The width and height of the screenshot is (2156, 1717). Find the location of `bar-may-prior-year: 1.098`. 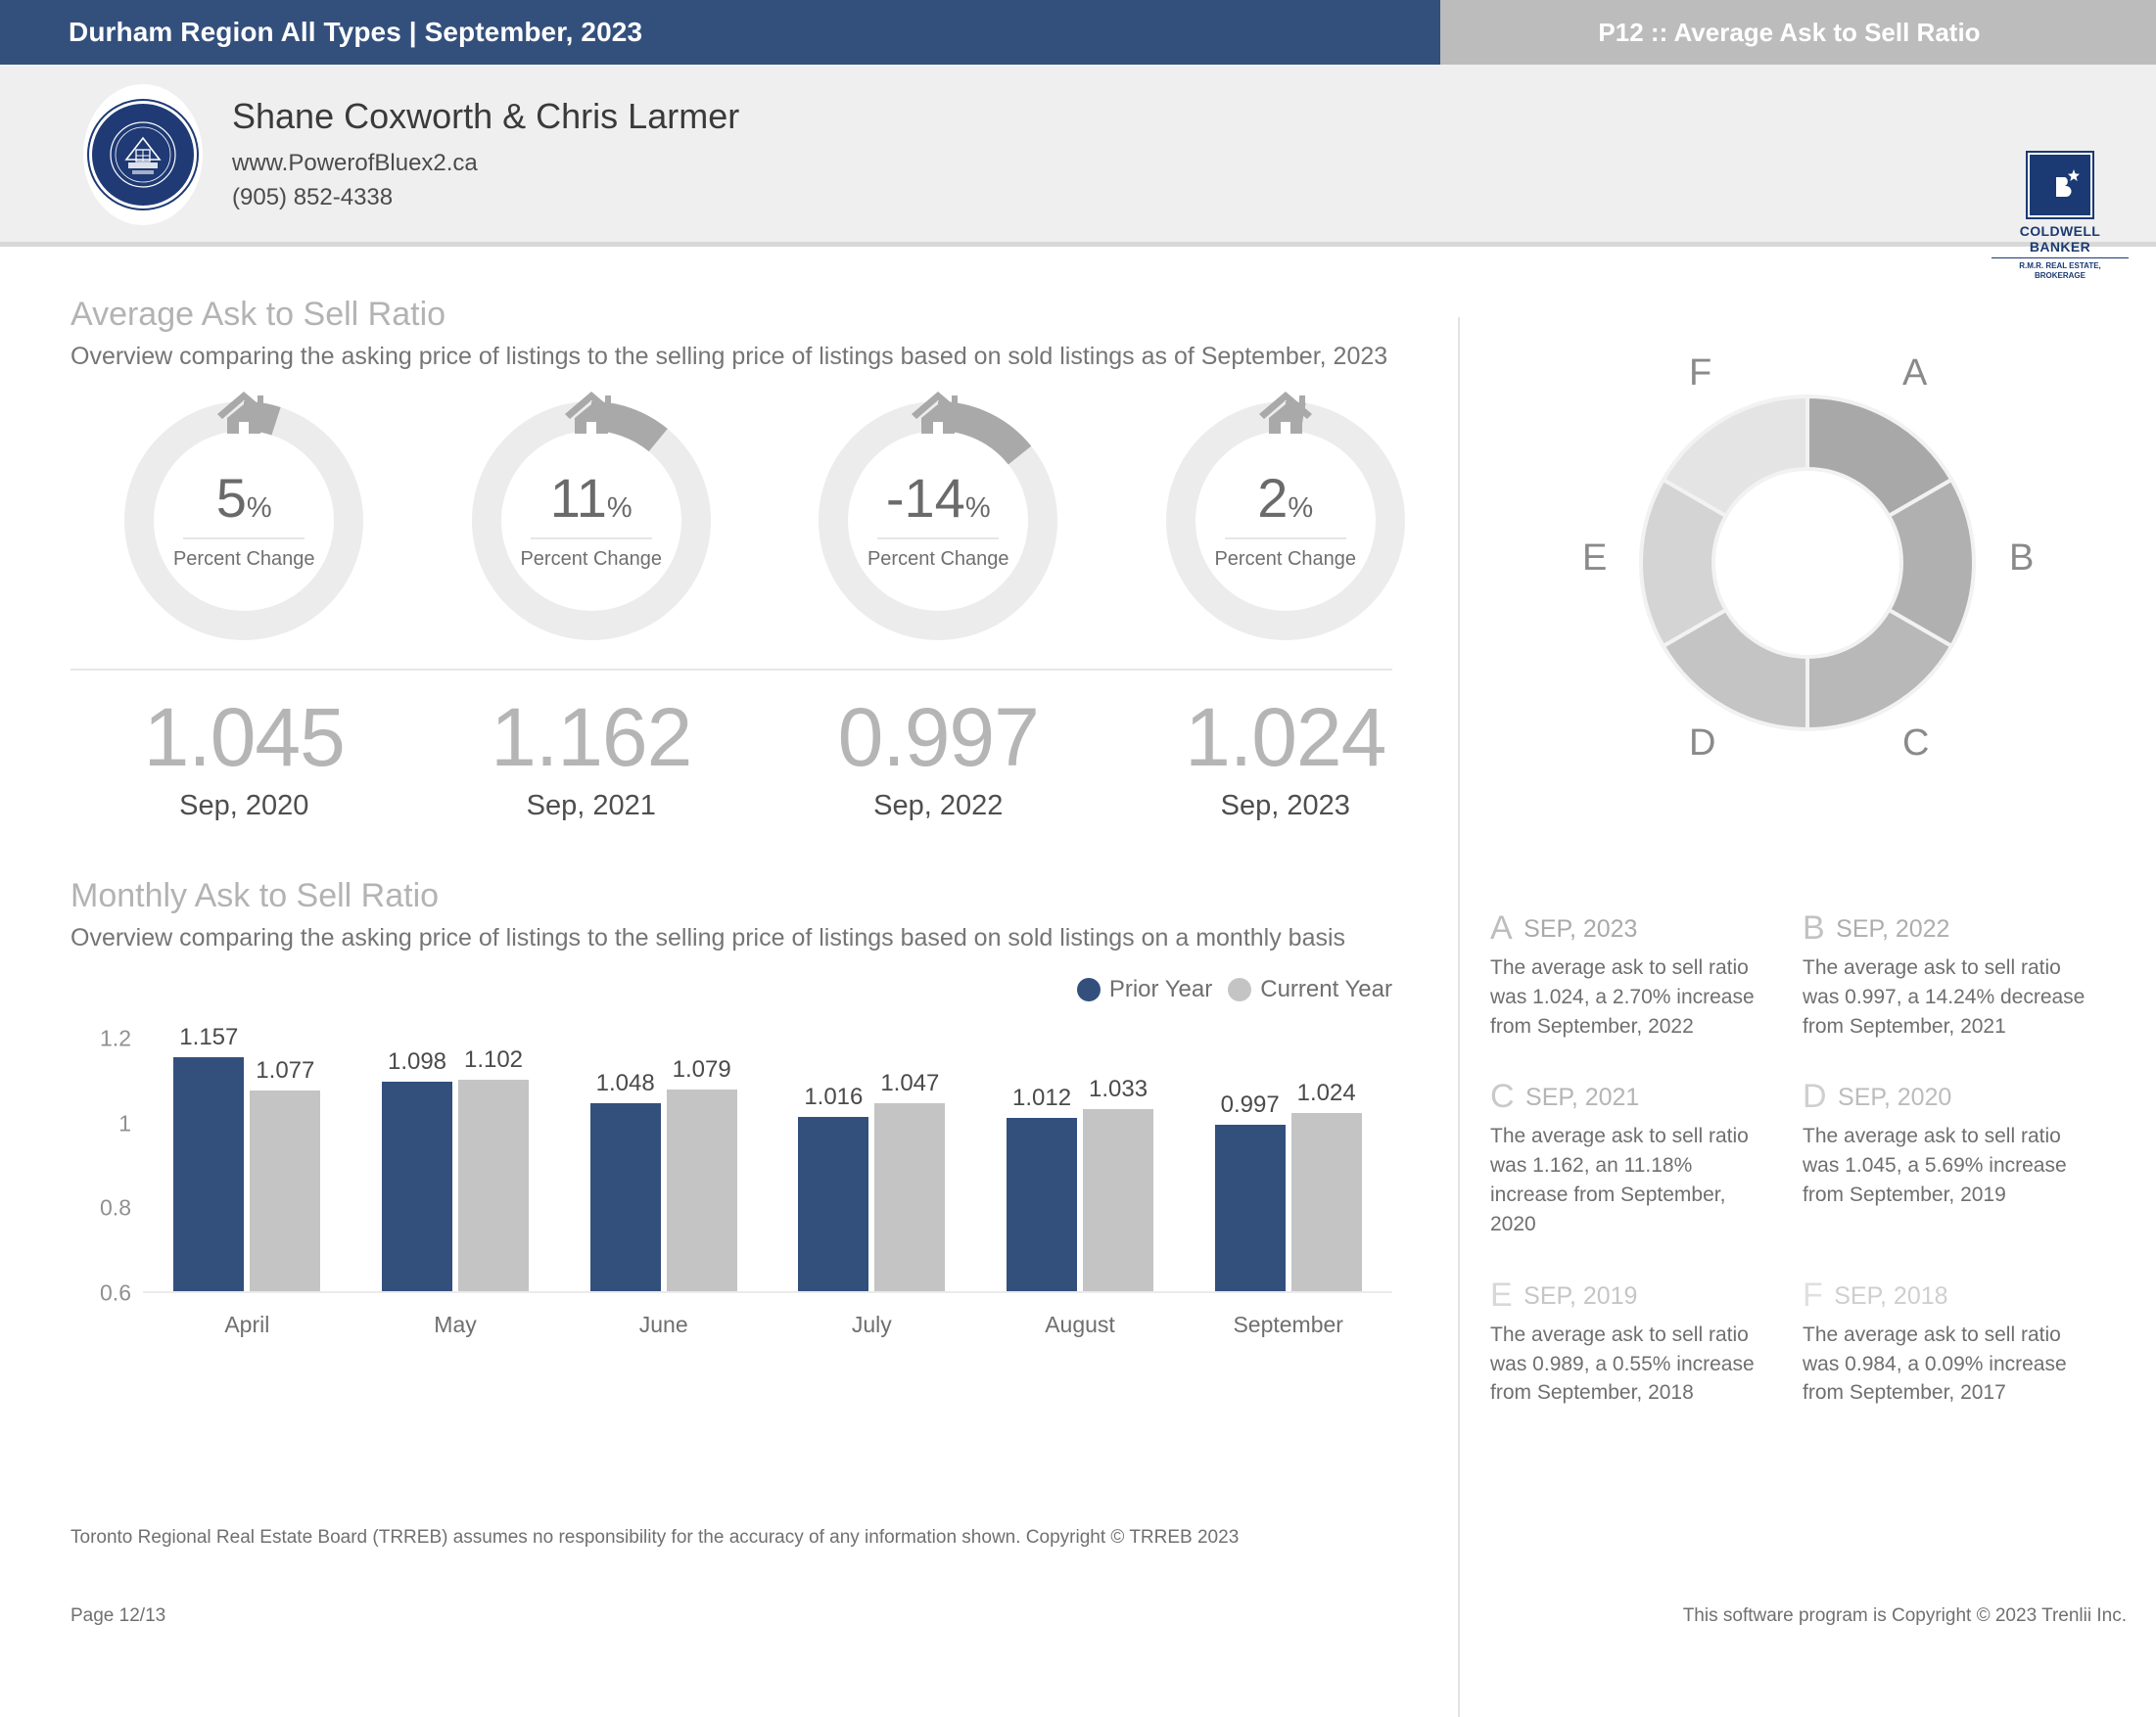

bar-may-prior-year: 1.098 is located at coordinates (417, 1170).